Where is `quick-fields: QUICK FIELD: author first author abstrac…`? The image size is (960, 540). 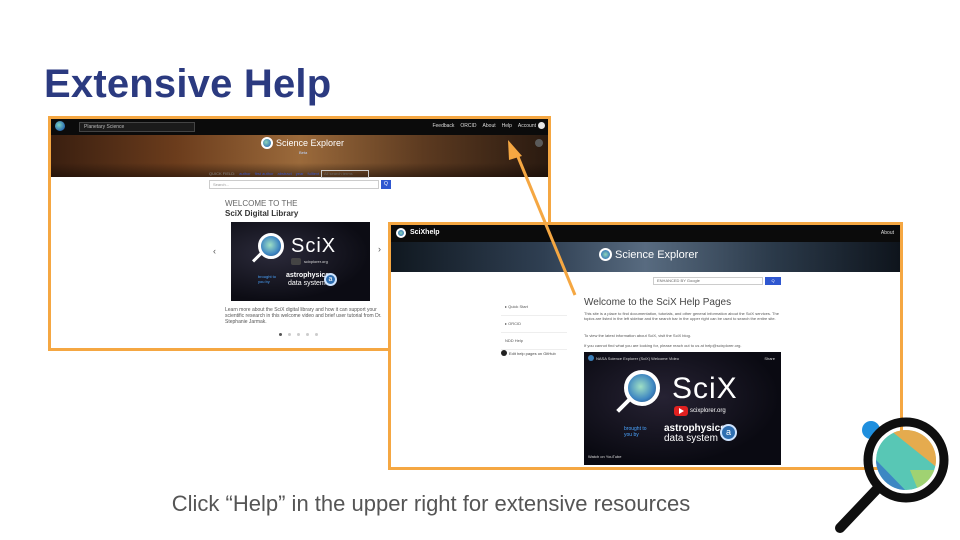
quick-fields: QUICK FIELD: author first author abstrac… is located at coordinates (264, 173).